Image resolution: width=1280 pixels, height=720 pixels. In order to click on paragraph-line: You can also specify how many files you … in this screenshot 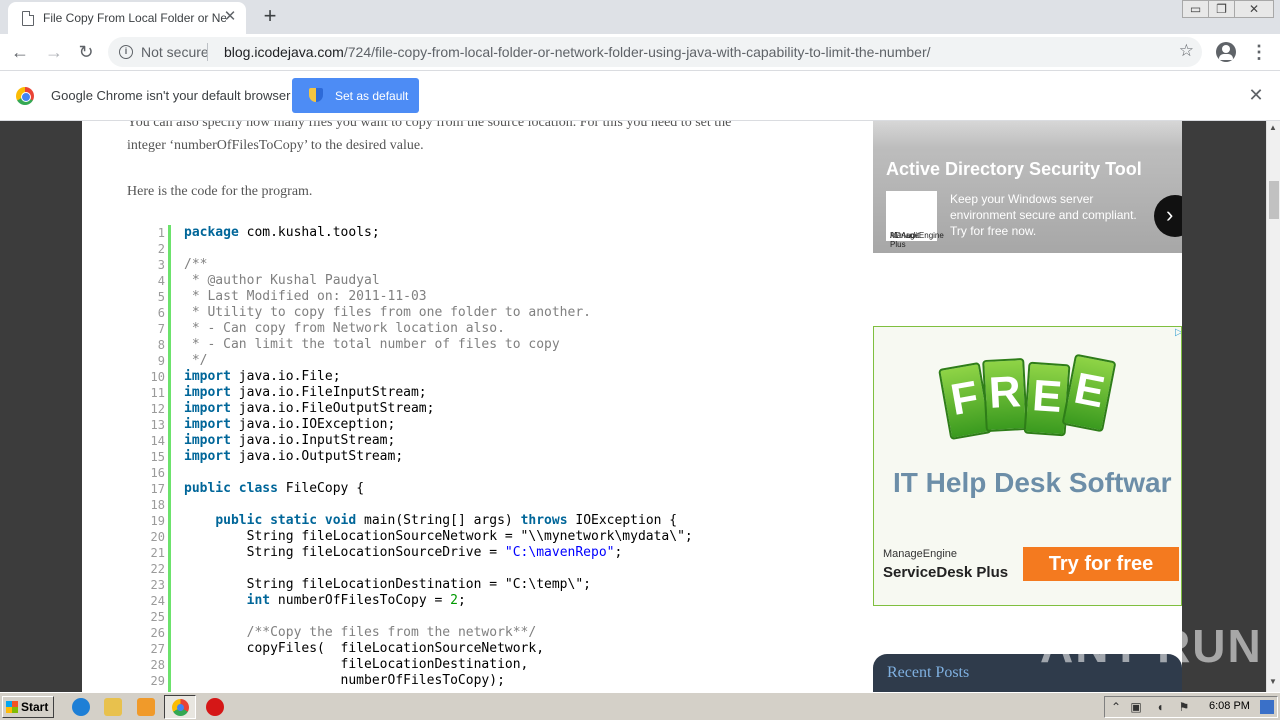, I will do `click(429, 125)`.